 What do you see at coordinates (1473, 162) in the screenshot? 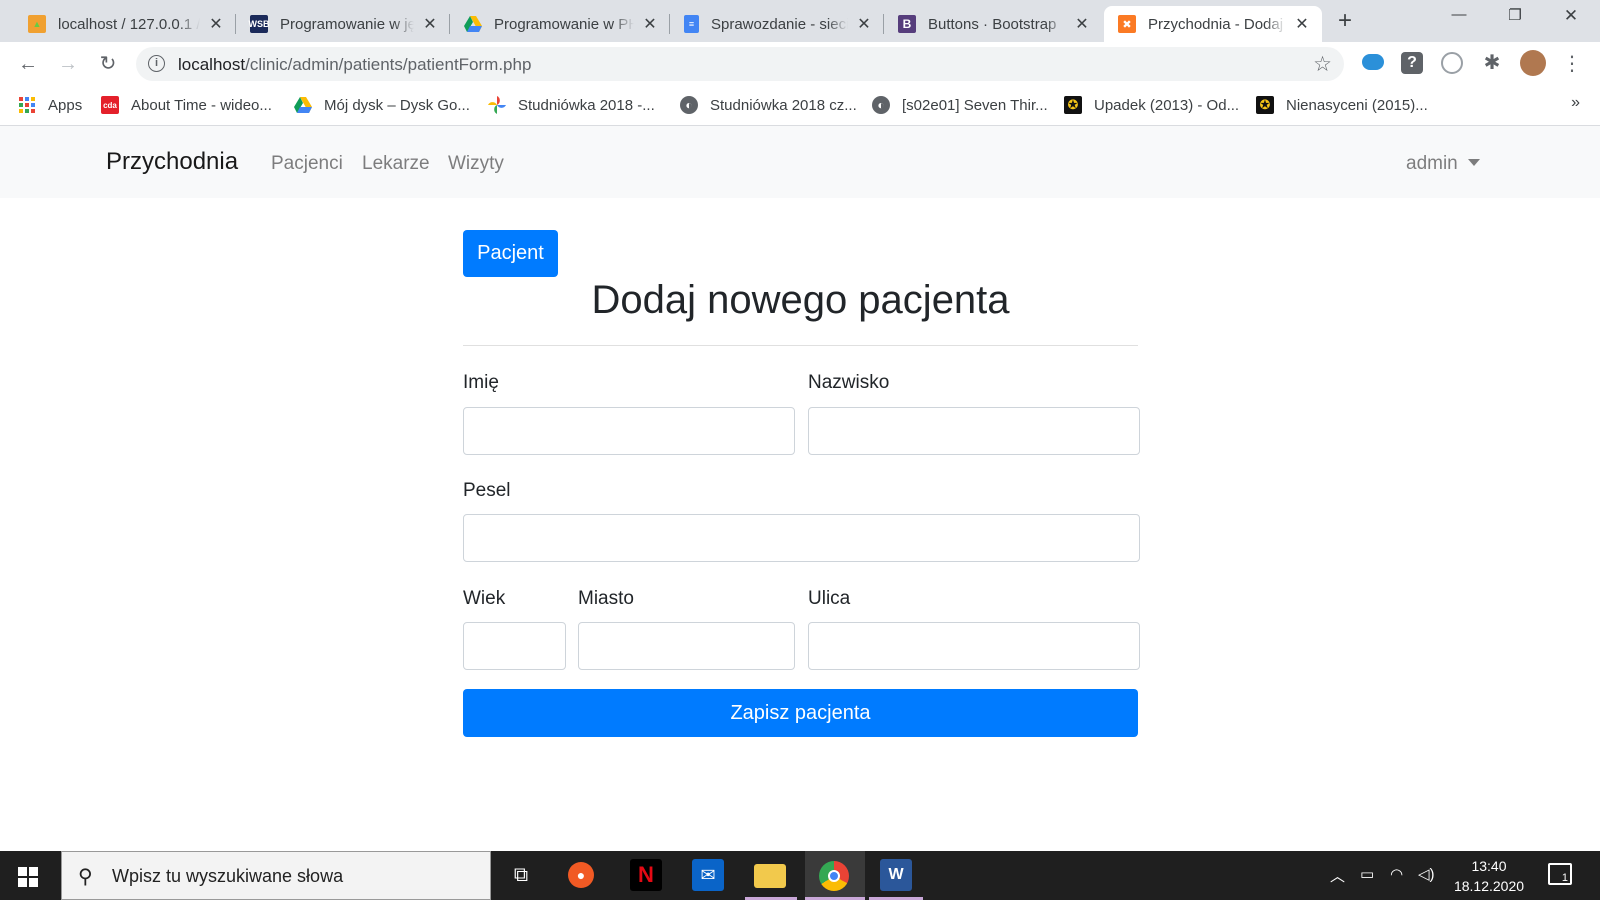
I see `caret-down-icon` at bounding box center [1473, 162].